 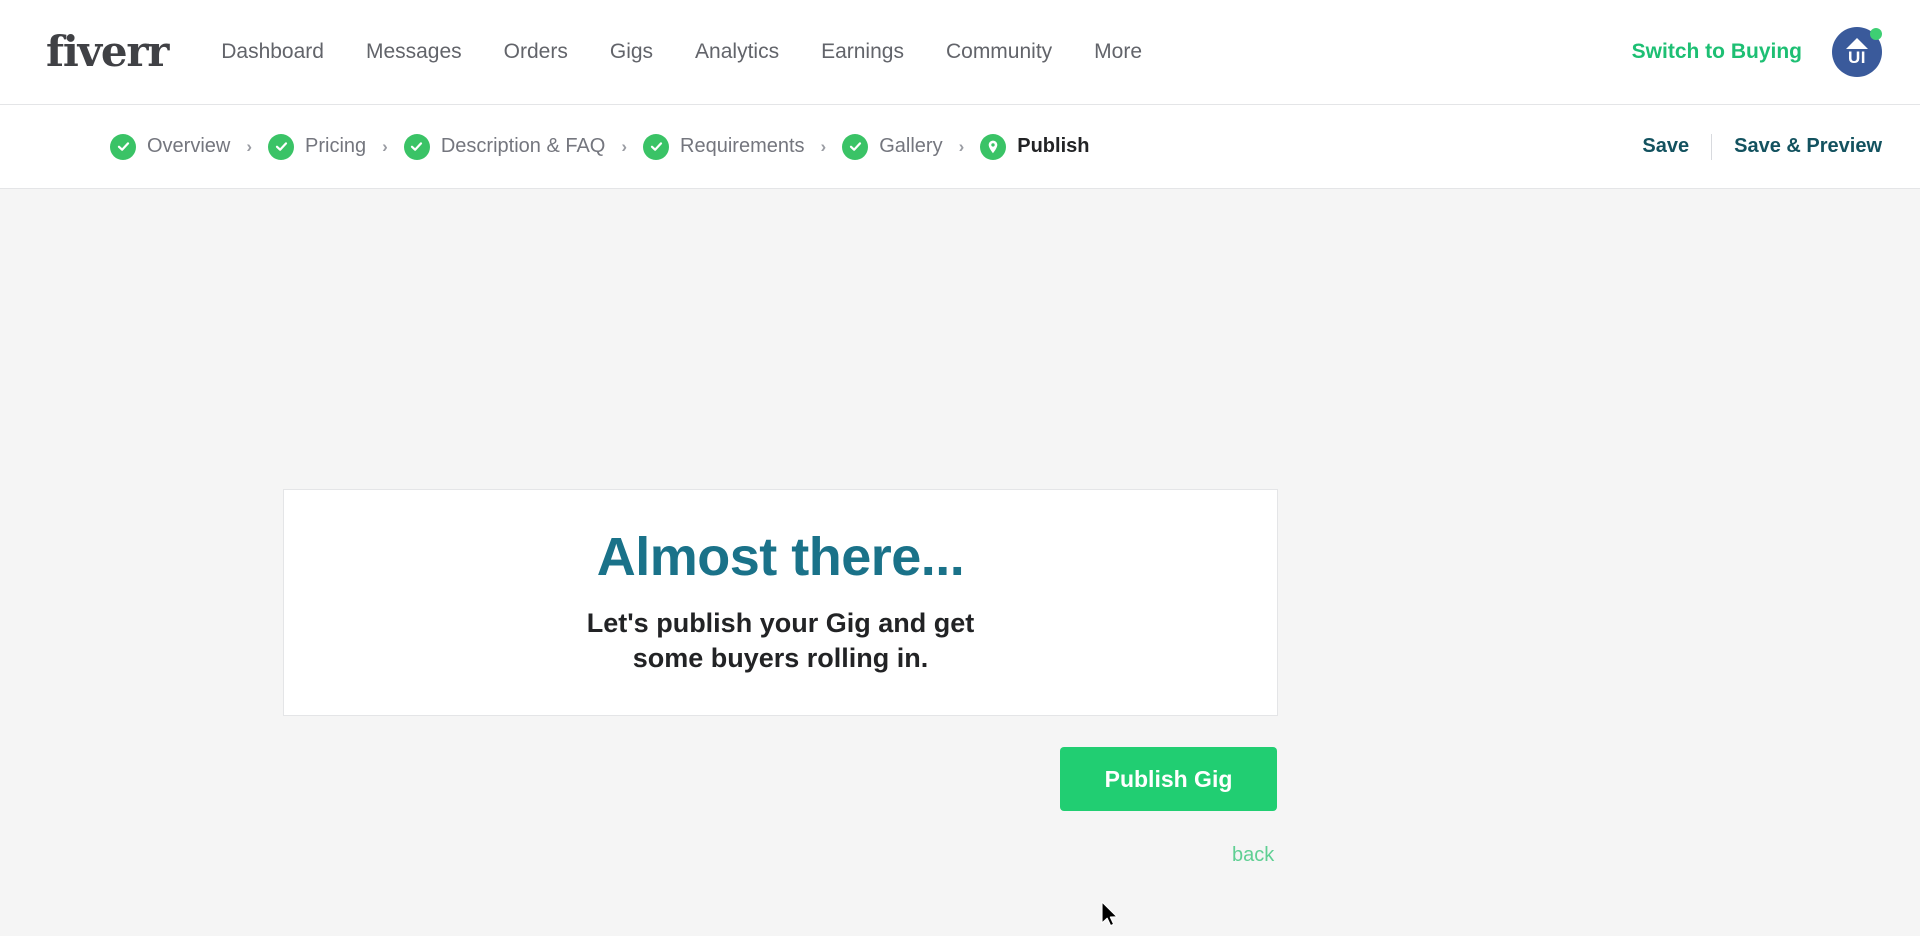 What do you see at coordinates (536, 52) in the screenshot?
I see `nav-item-orders: Orders` at bounding box center [536, 52].